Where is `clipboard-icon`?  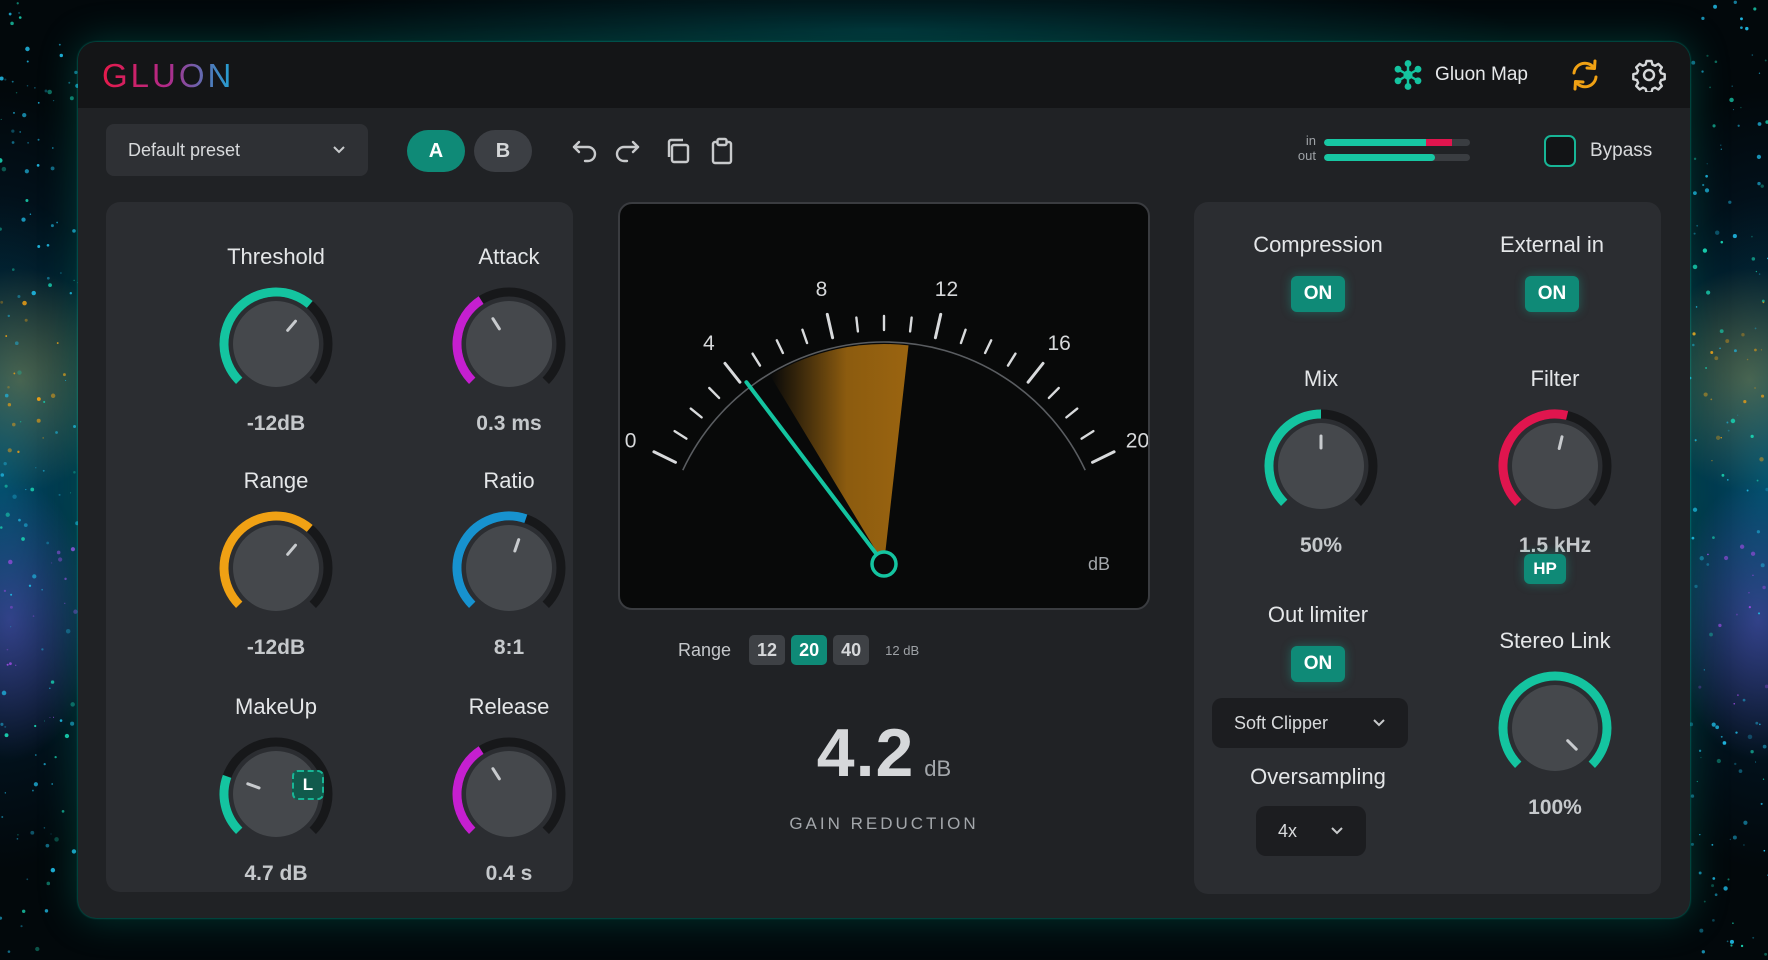 clipboard-icon is located at coordinates (722, 151).